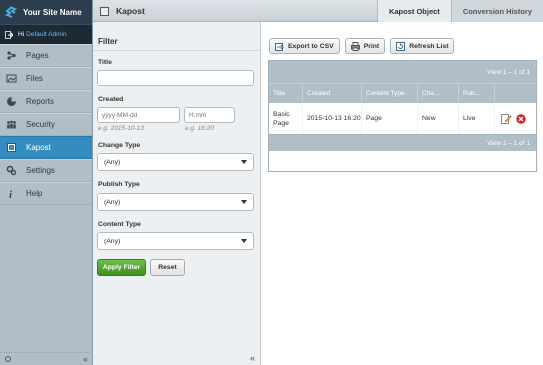 The image size is (543, 365). I want to click on pages-icon, so click(11, 55).